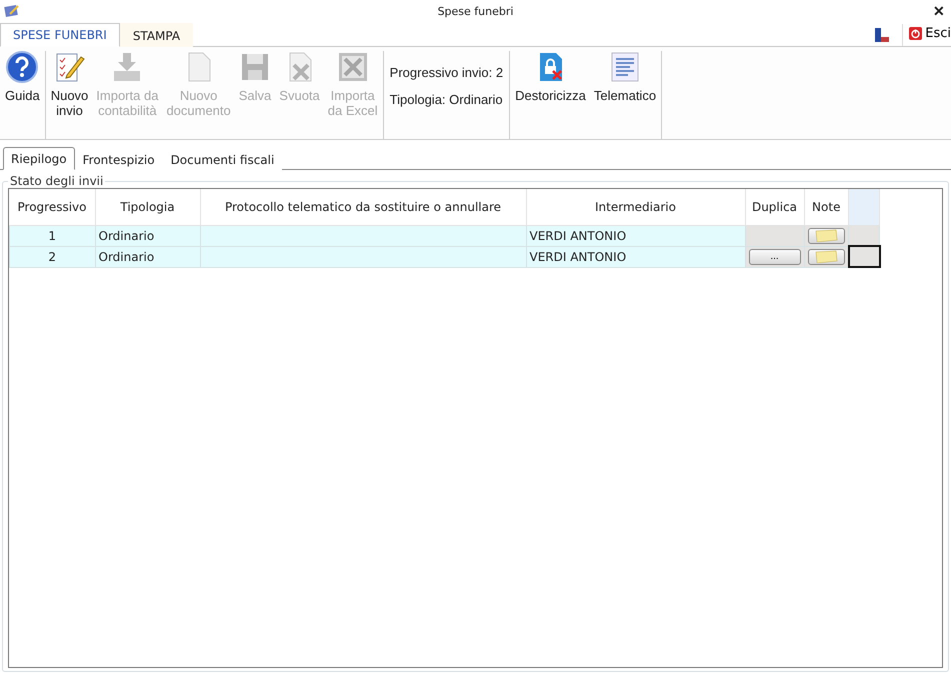  I want to click on flag-icon, so click(882, 35).